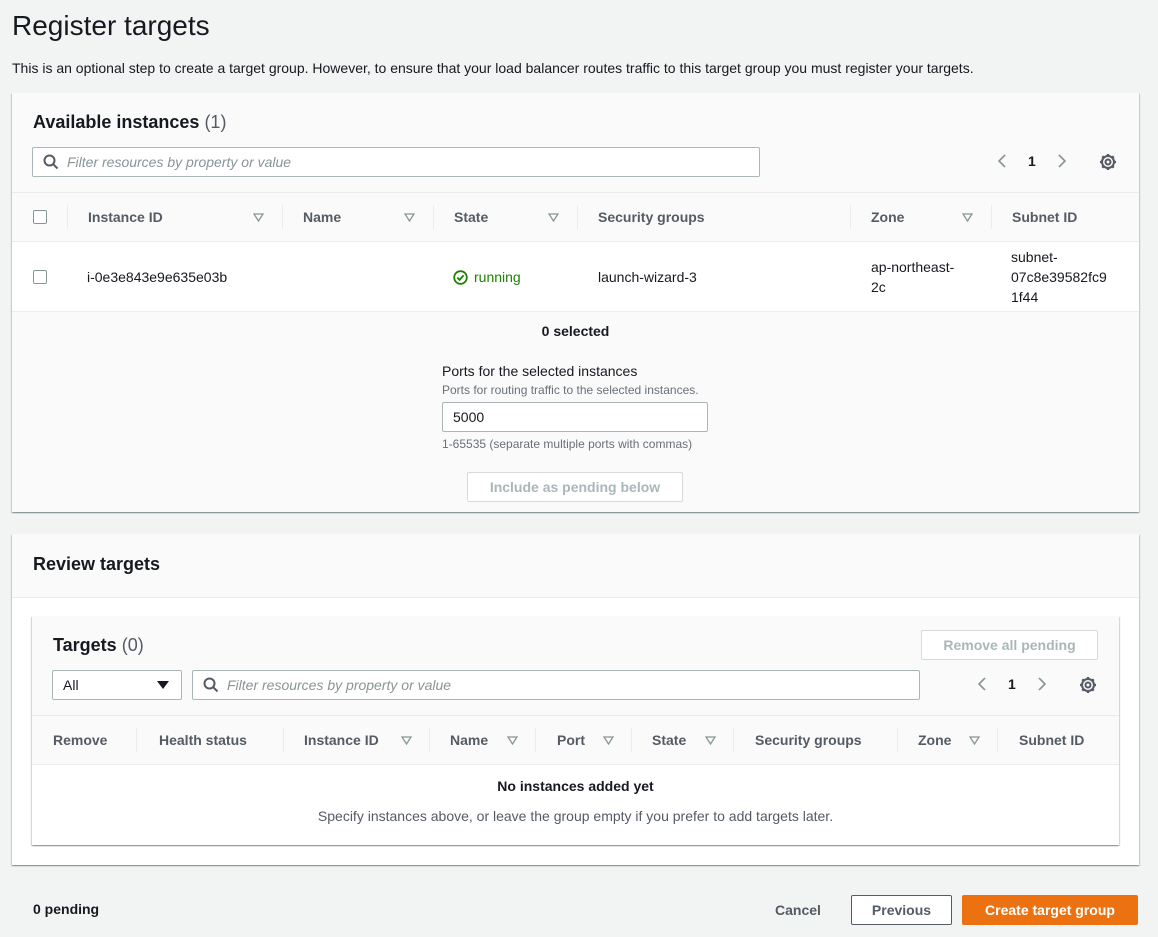  I want to click on state-cell: running, so click(487, 277).